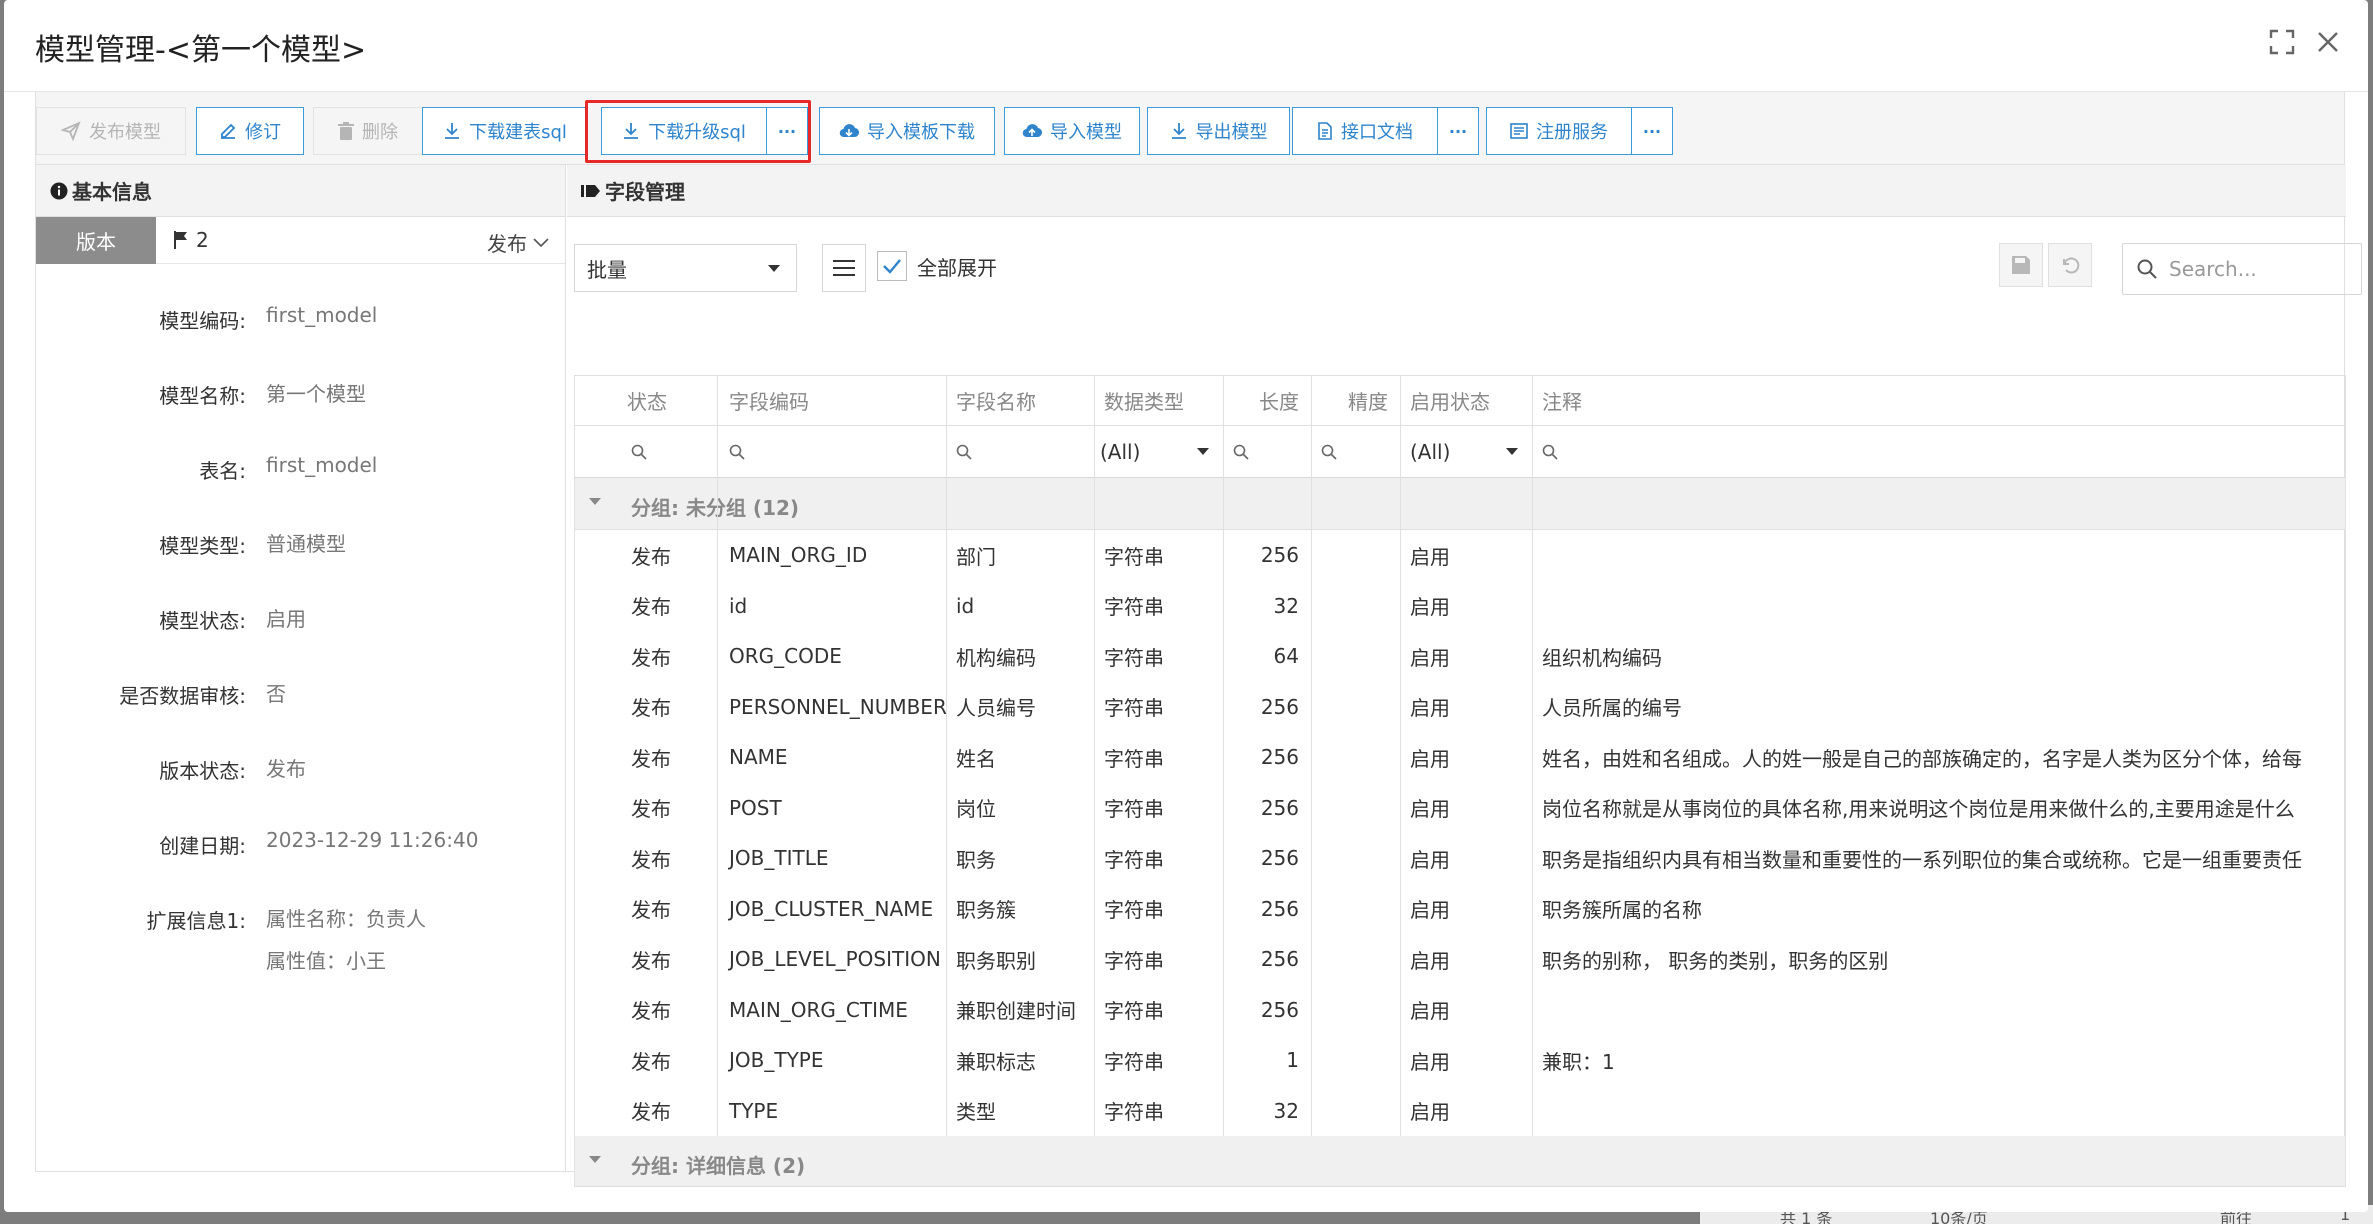 The image size is (2373, 1224). I want to click on cell-status: 发布, so click(651, 1112).